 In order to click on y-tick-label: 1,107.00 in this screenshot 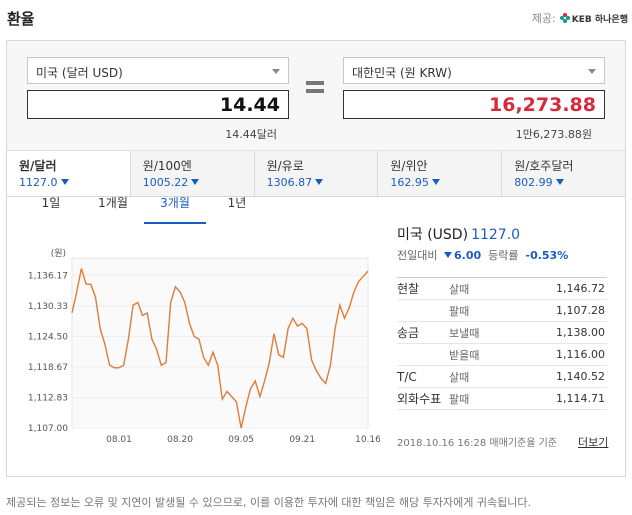, I will do `click(48, 429)`.